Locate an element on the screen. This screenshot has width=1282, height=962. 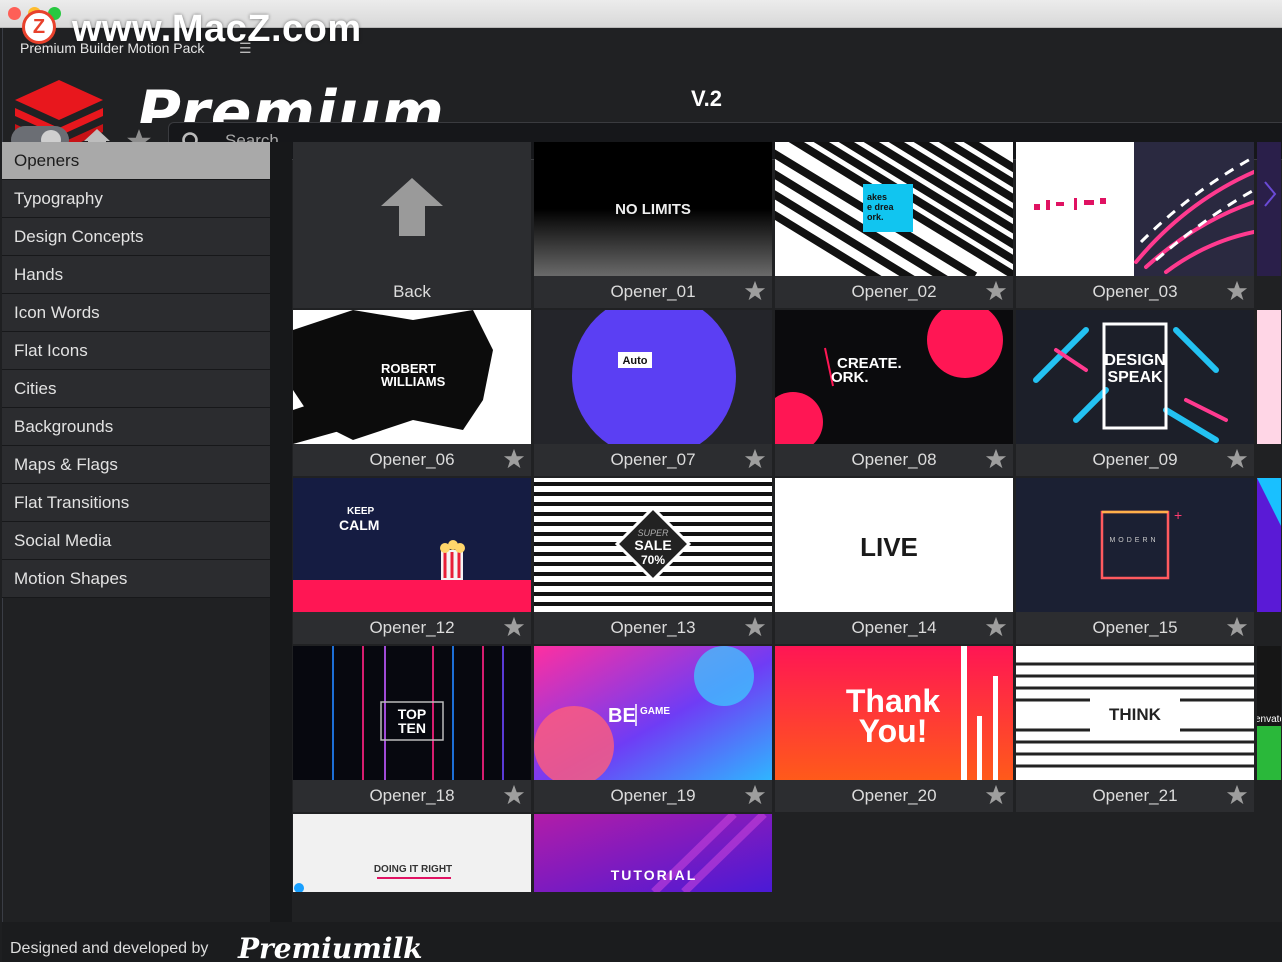
tile-label: Back is located at coordinates (412, 291).